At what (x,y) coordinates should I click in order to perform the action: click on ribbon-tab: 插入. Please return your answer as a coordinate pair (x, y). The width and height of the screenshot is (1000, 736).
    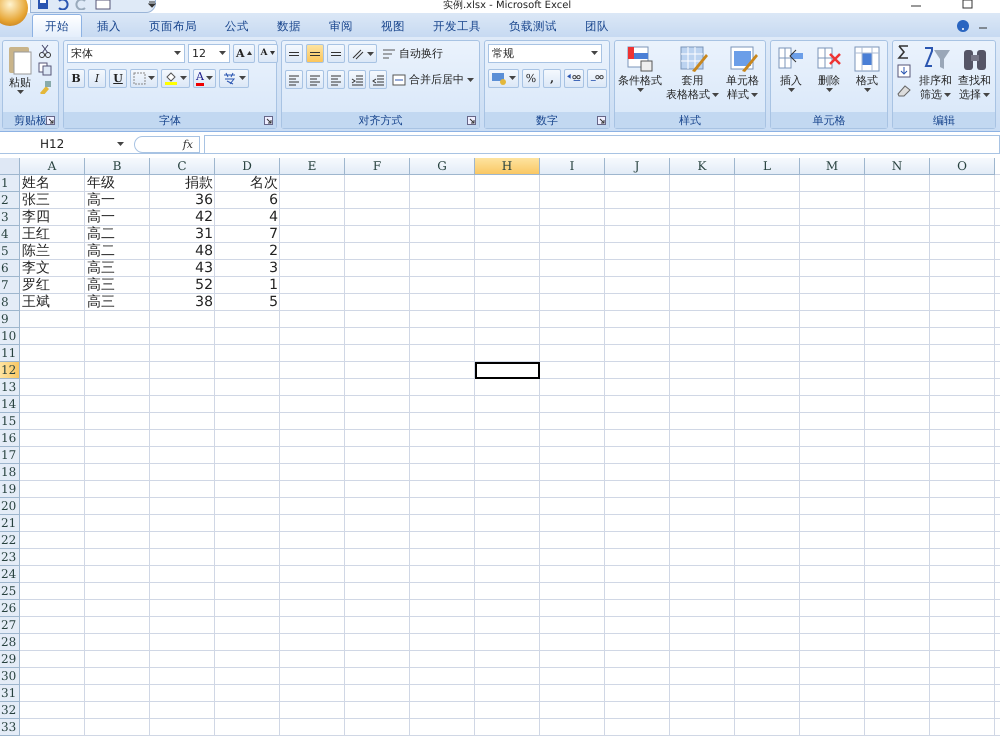
    Looking at the image, I should click on (109, 25).